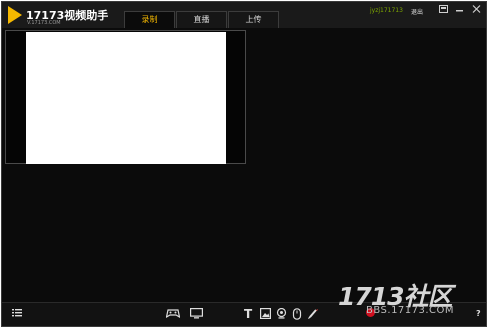 The height and width of the screenshot is (329, 489). I want to click on main-tabs: 录制 直播 上传, so click(202, 19).